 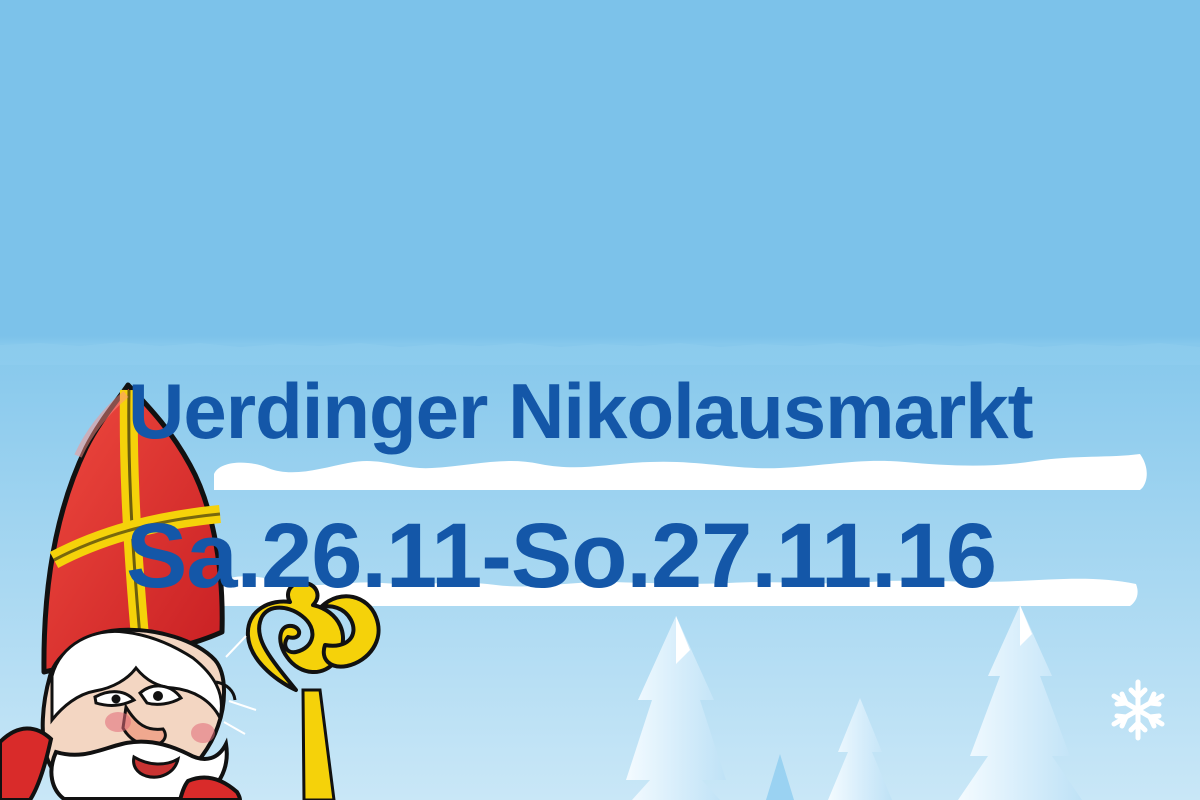 What do you see at coordinates (600, 353) in the screenshot?
I see `horizon-band` at bounding box center [600, 353].